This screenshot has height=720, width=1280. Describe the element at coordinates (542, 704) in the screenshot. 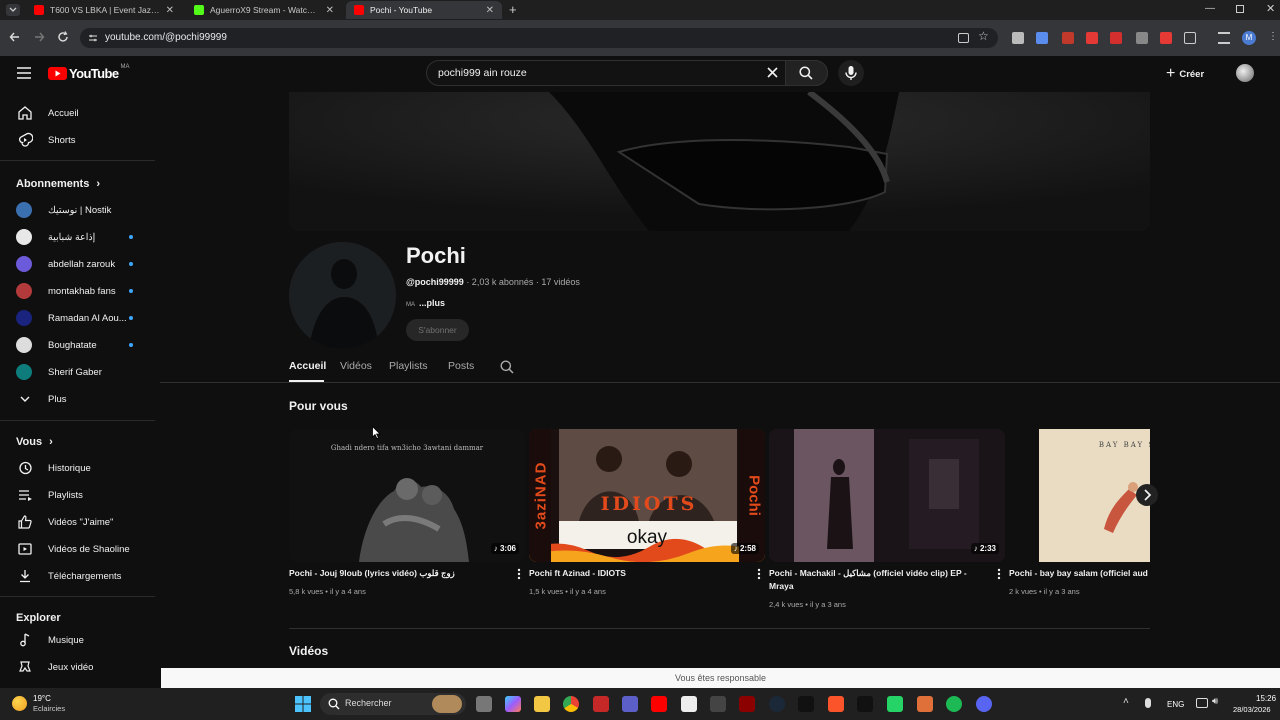

I see `file-explorer-icon` at that location.